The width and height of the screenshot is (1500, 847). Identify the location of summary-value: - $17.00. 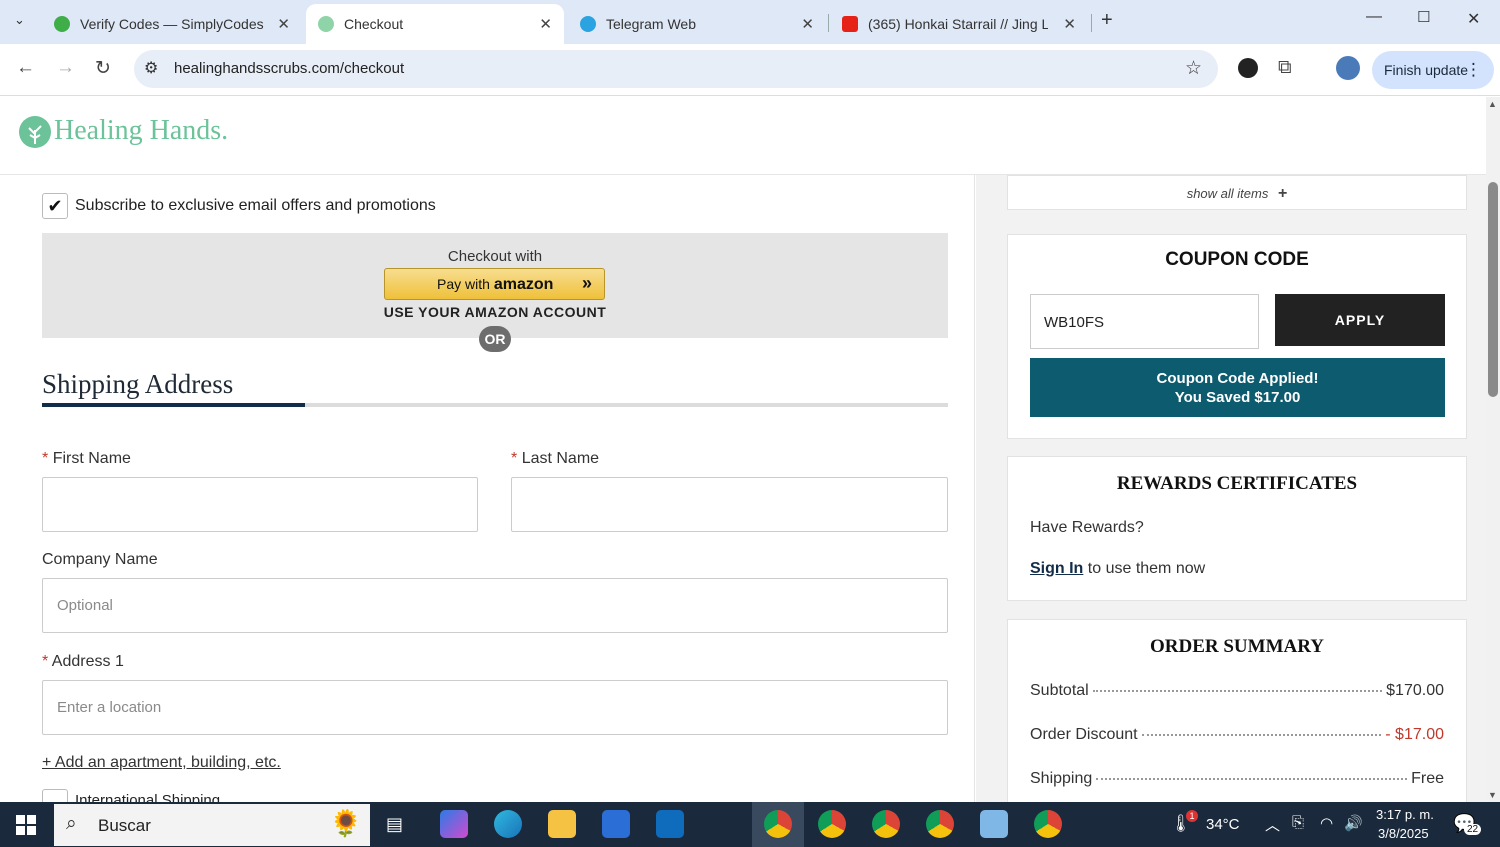
(1414, 734).